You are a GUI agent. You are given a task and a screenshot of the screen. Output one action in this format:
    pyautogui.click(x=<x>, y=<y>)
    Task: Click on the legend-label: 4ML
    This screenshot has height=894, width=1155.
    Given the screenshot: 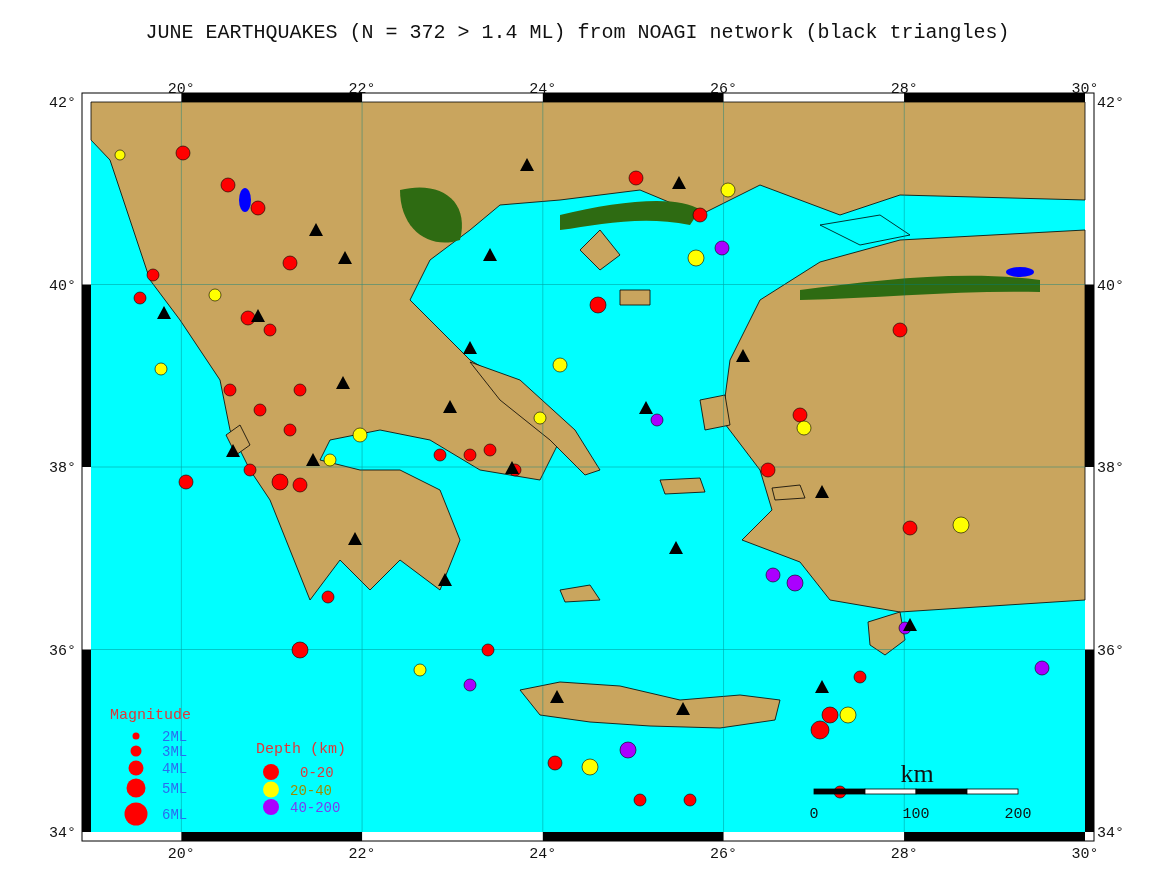 What is the action you would take?
    pyautogui.click(x=175, y=769)
    